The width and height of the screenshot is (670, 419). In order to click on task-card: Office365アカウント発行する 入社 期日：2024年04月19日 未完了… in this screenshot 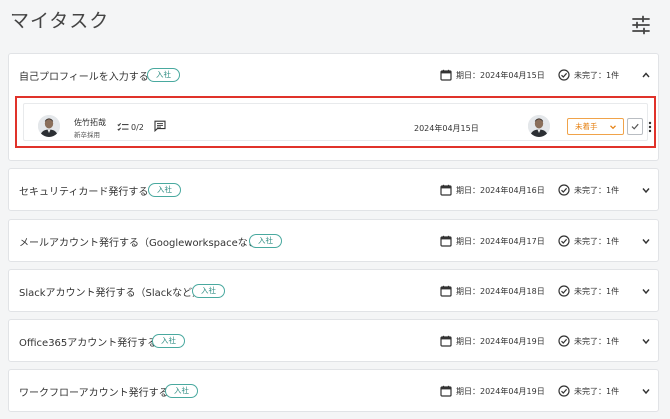, I will do `click(333, 340)`.